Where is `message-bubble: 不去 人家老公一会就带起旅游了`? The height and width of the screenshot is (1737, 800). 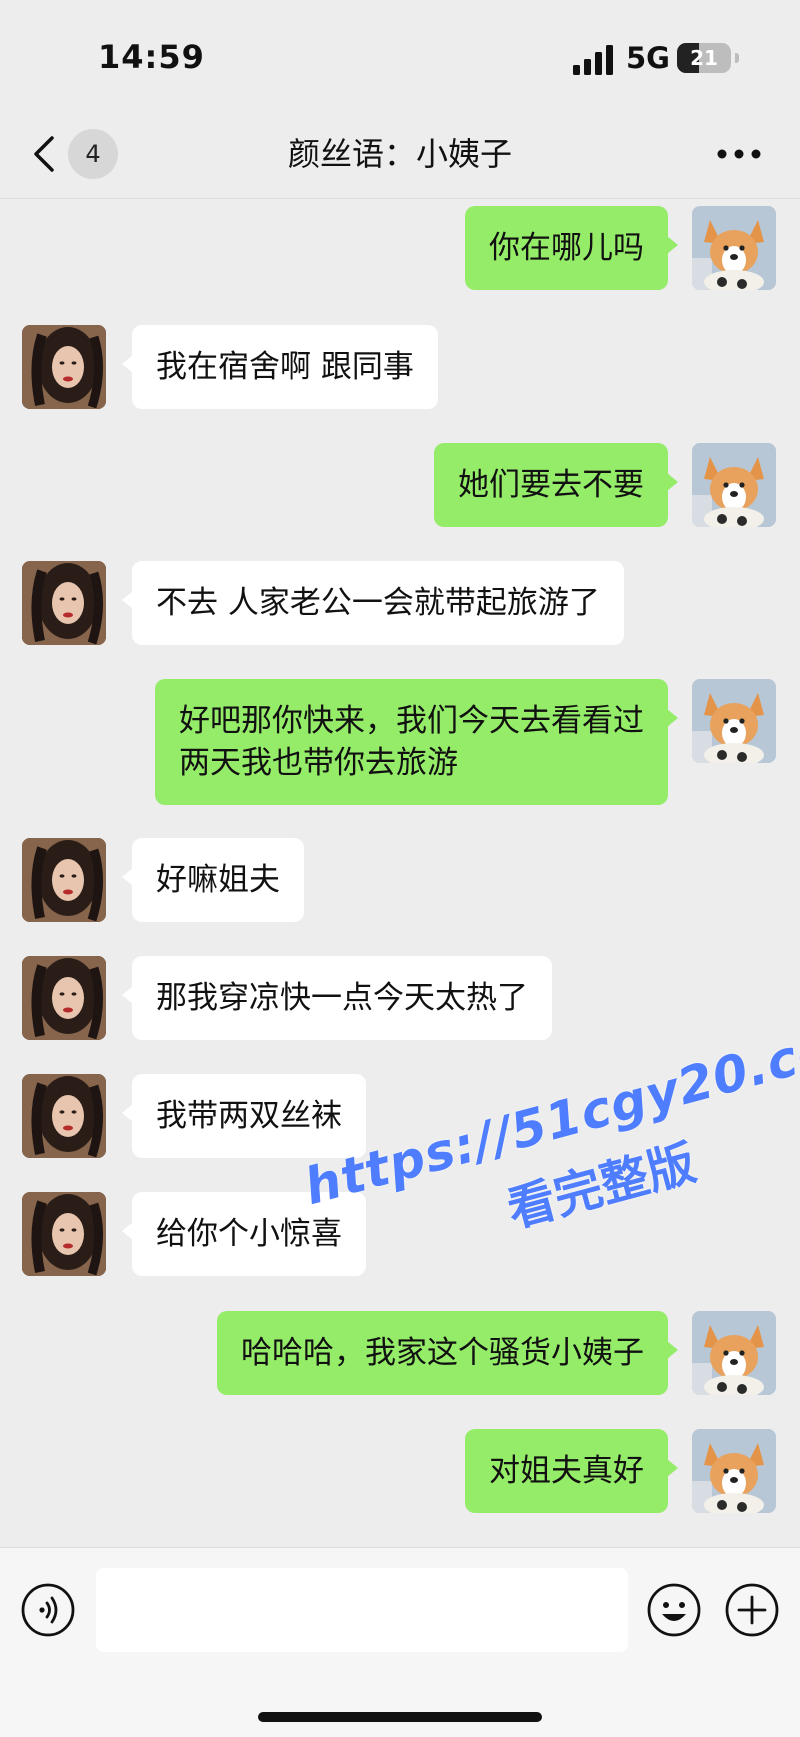 message-bubble: 不去 人家老公一会就带起旅游了 is located at coordinates (373, 603).